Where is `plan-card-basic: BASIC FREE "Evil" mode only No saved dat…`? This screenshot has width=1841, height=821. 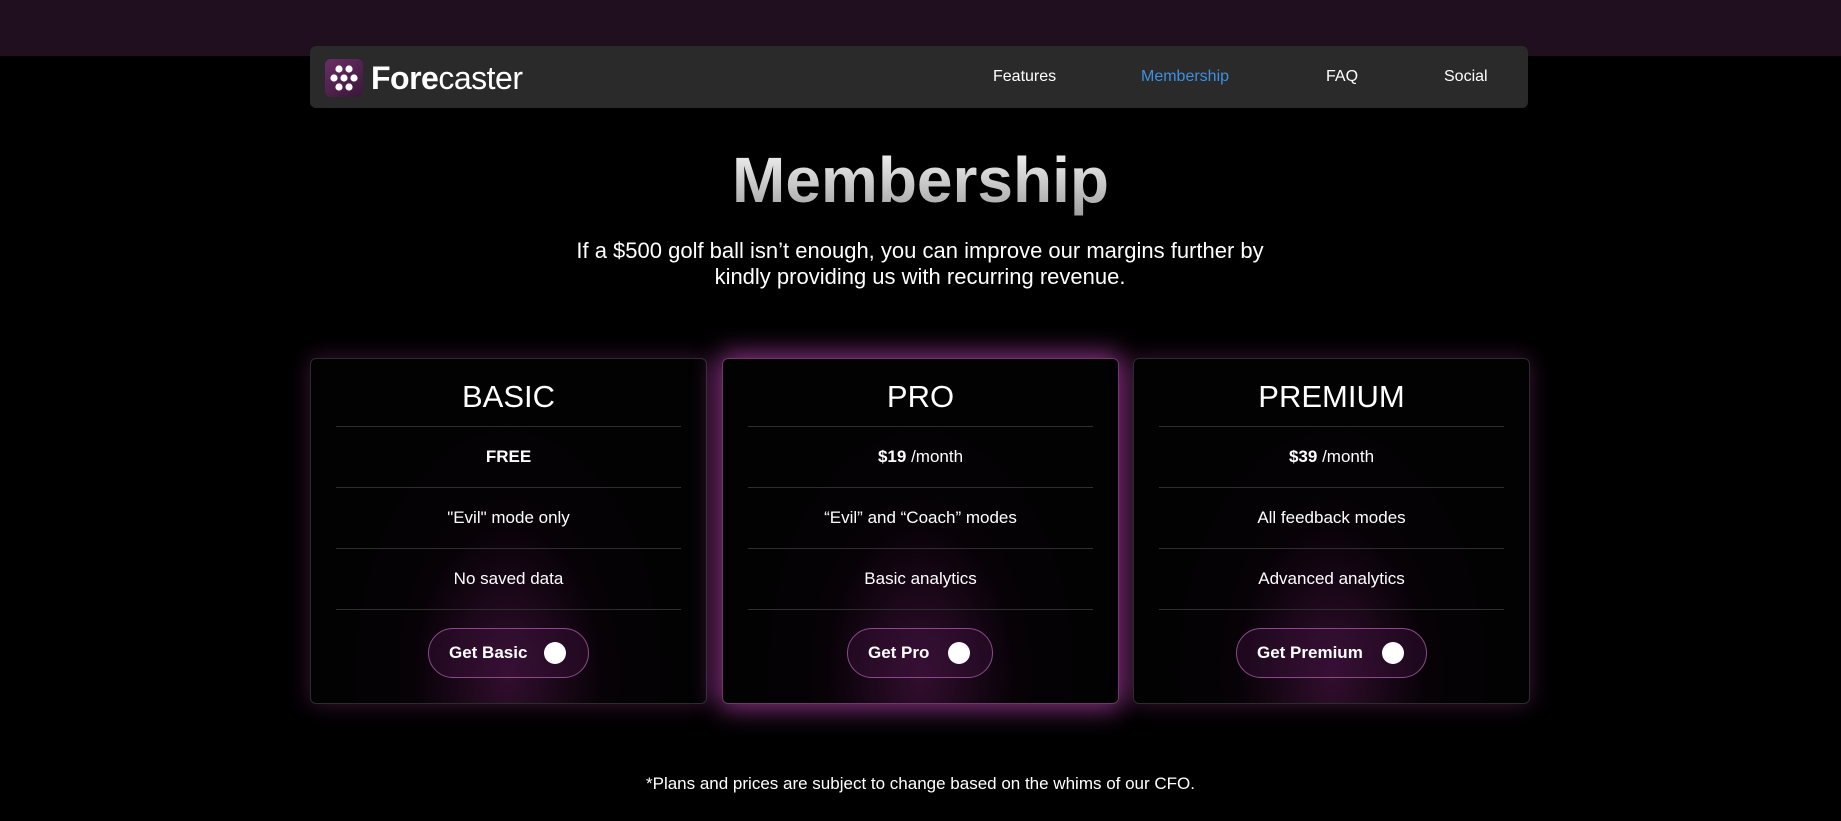 plan-card-basic: BASIC FREE "Evil" mode only No saved dat… is located at coordinates (508, 531).